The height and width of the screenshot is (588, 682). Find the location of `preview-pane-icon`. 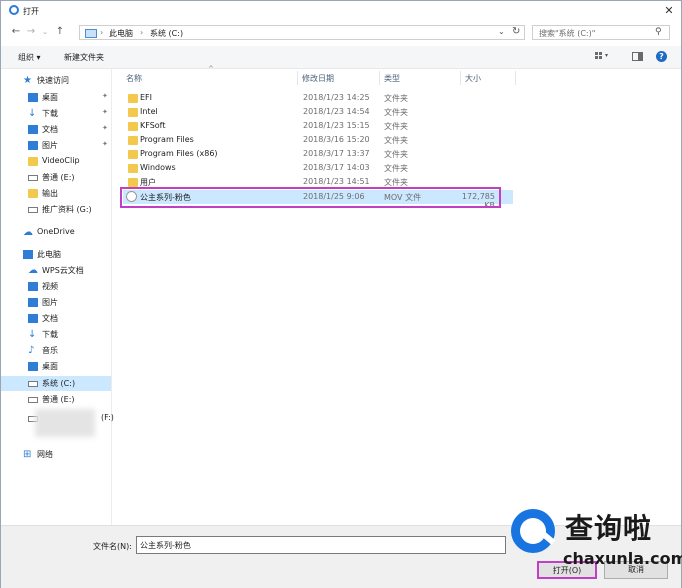

preview-pane-icon is located at coordinates (637, 56).